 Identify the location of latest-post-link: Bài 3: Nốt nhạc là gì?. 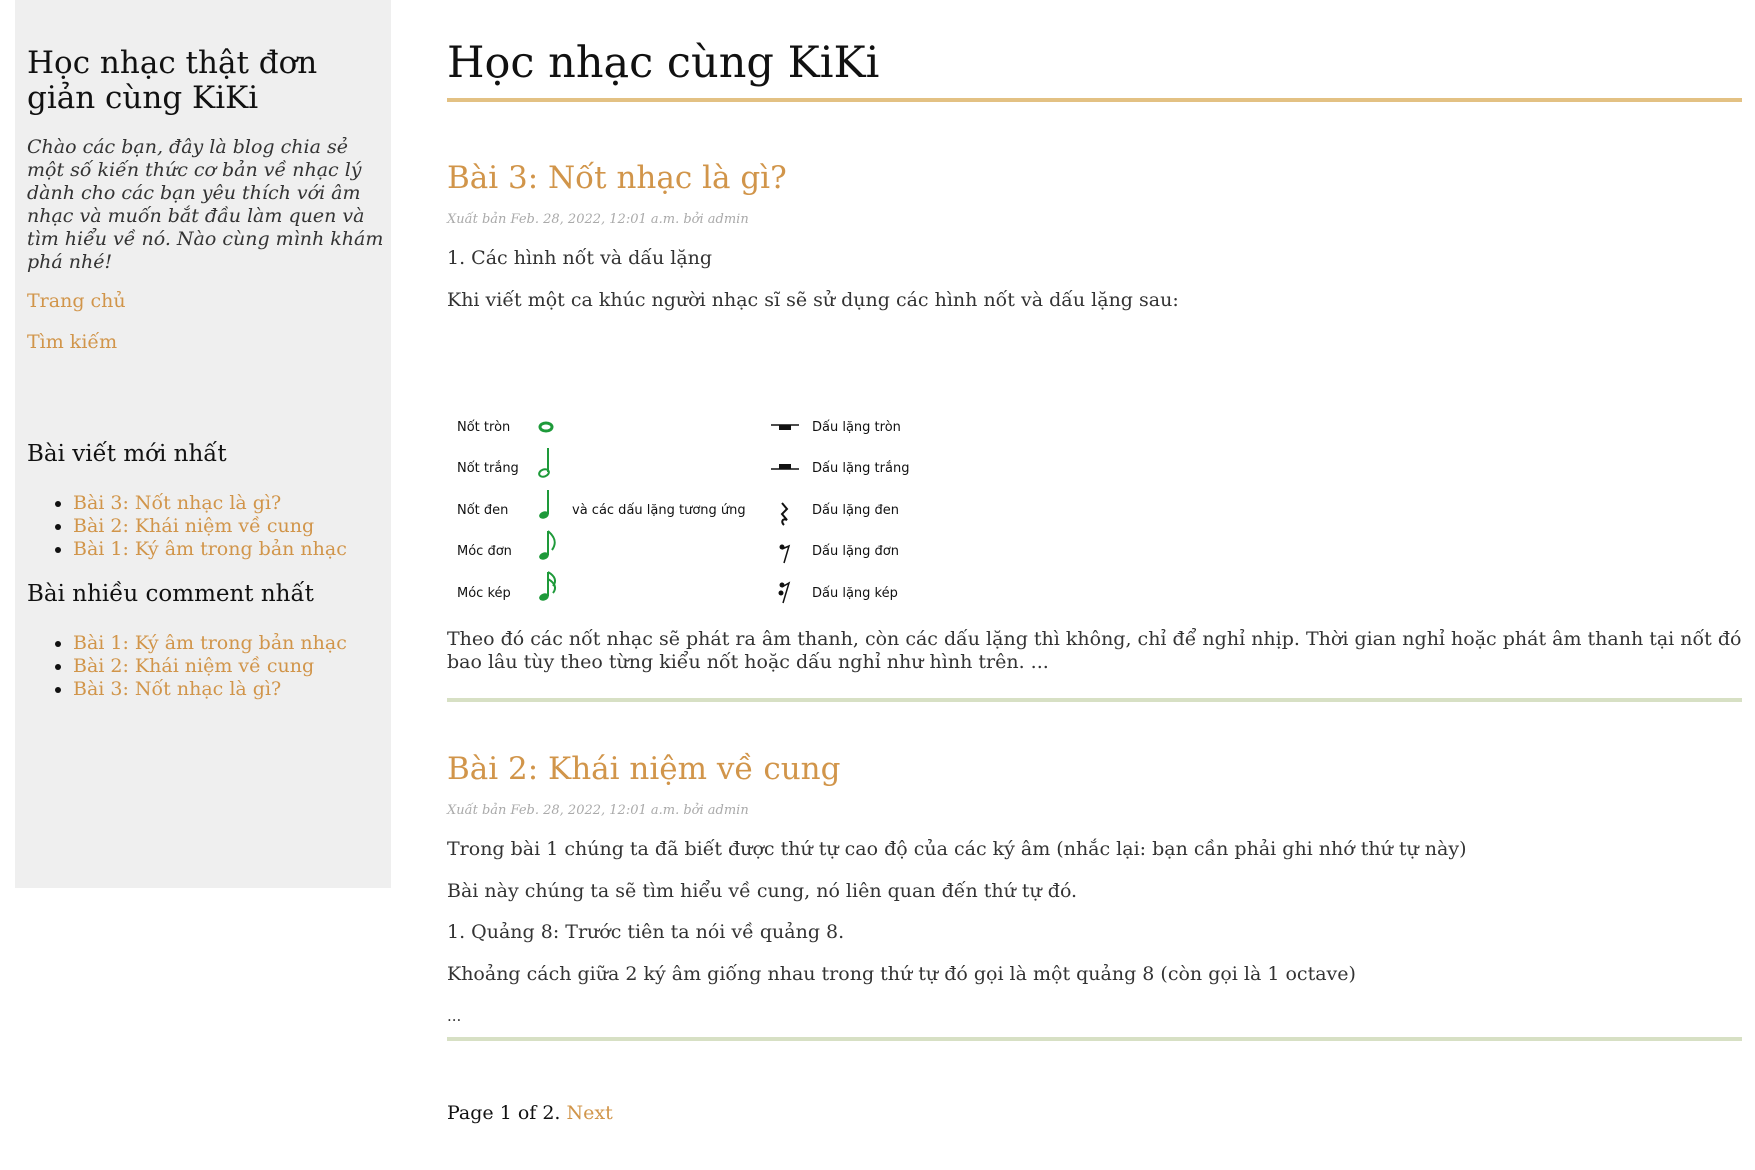
(177, 503).